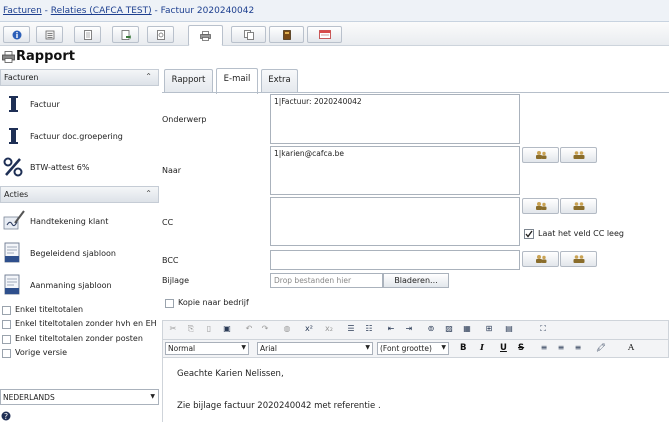  I want to click on document-lines-button, so click(160, 34).